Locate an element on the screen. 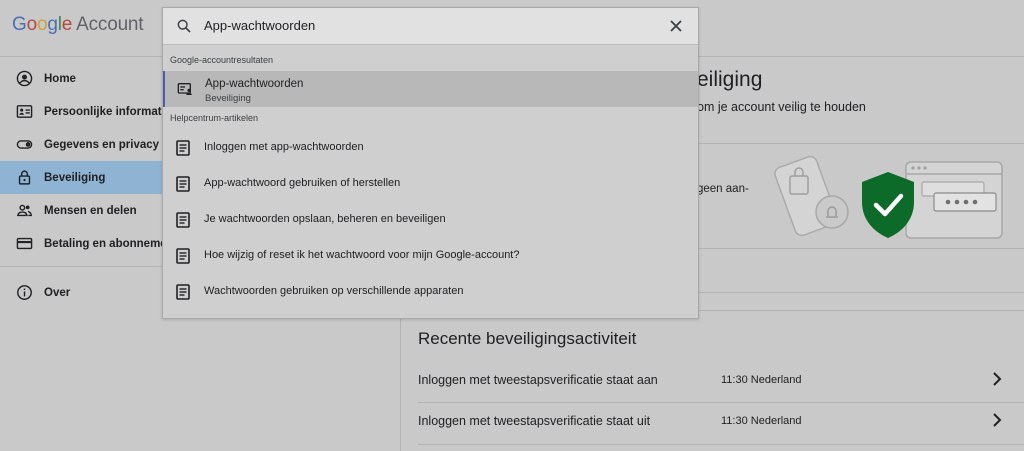 The height and width of the screenshot is (451, 1024). sidebar-item-label: Home is located at coordinates (60, 78).